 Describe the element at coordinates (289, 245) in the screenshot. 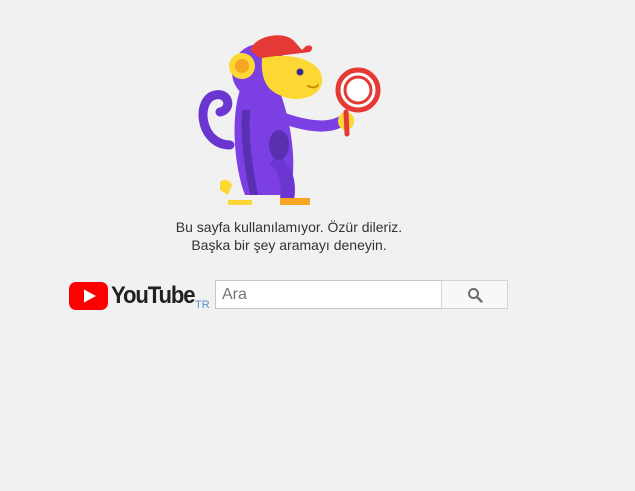

I see `error-message-line2: Başka bir şey aramayı deneyin.` at that location.